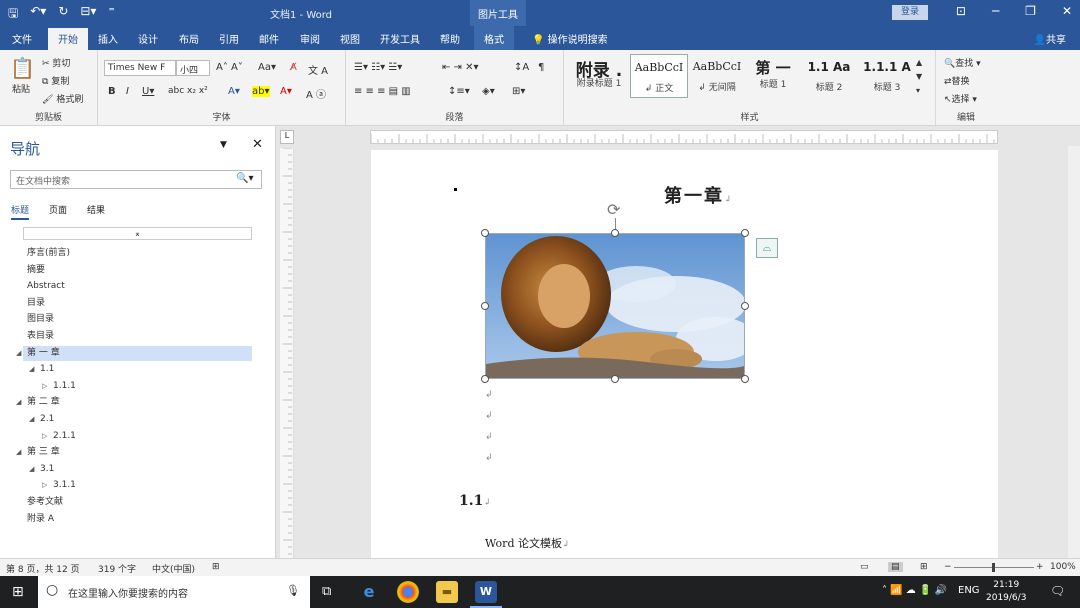 This screenshot has height=608, width=1080. What do you see at coordinates (136, 179) in the screenshot?
I see `nav-search-input: 在文档中搜索` at bounding box center [136, 179].